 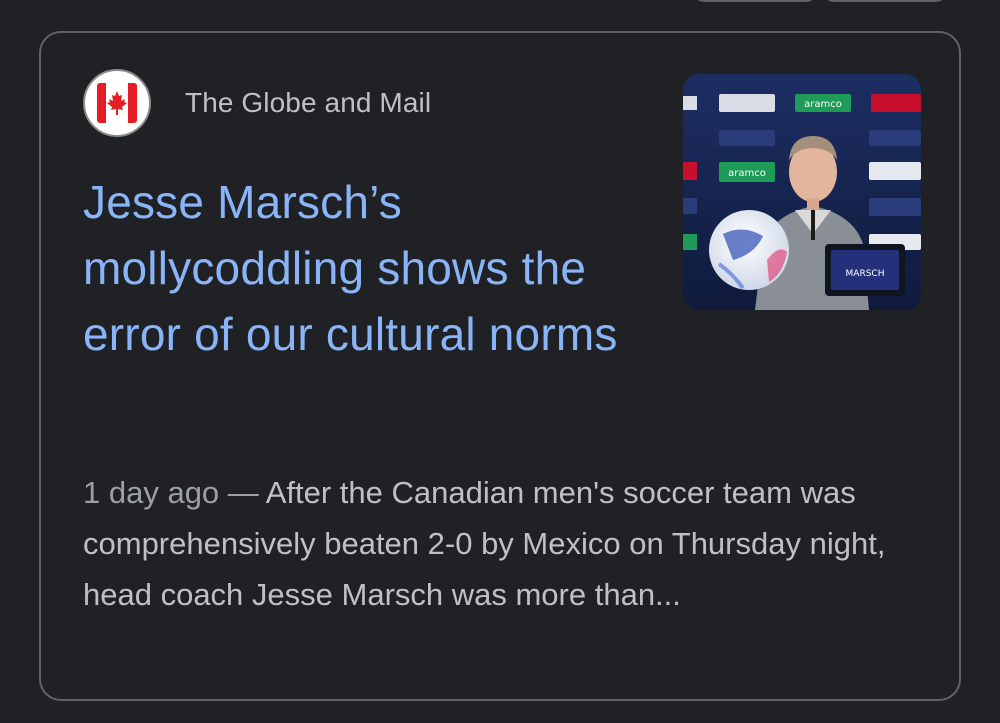 I want to click on source-favicon, so click(x=117, y=103).